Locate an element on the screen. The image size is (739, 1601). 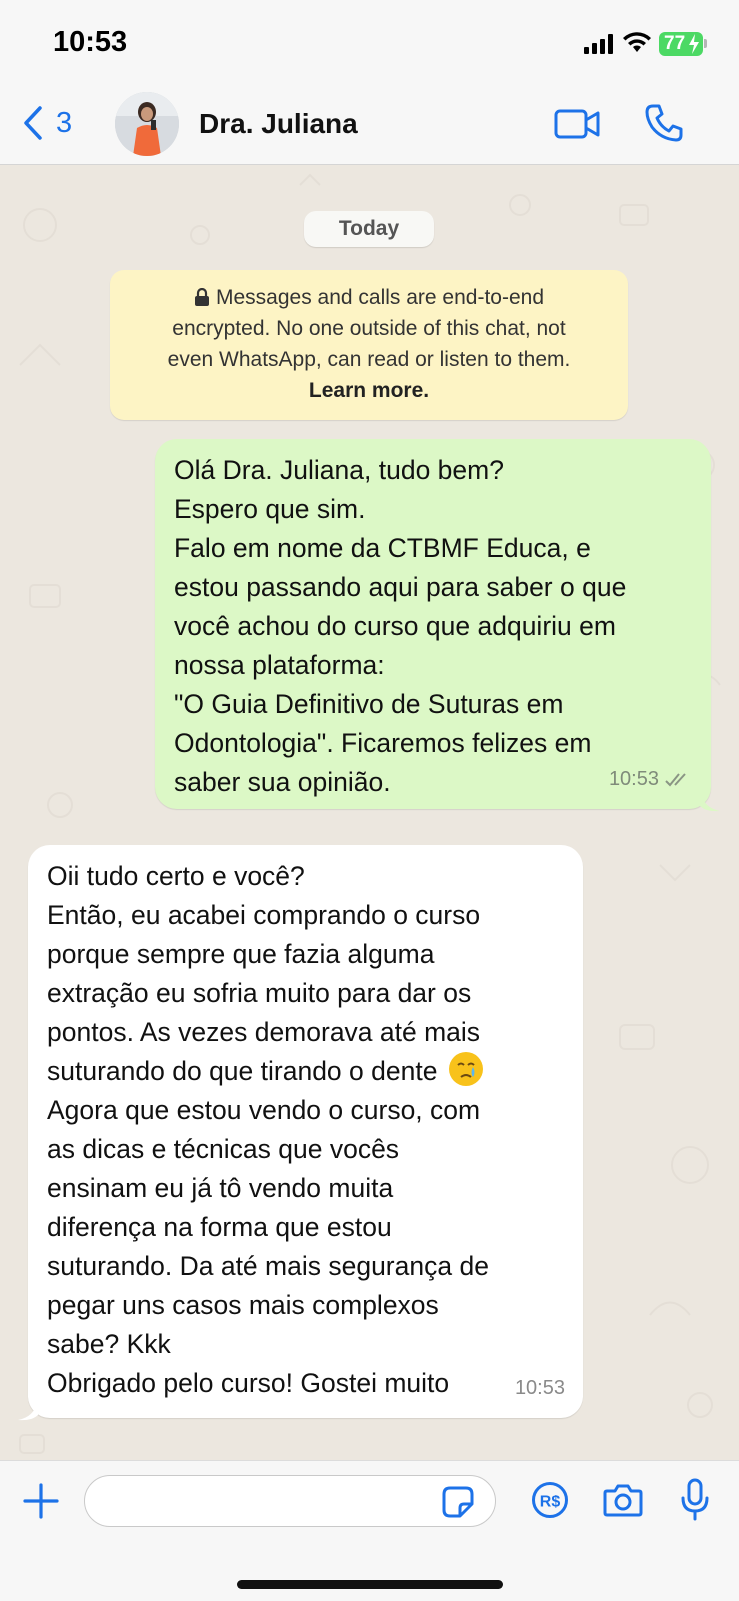
battery-tip is located at coordinates (705, 43).